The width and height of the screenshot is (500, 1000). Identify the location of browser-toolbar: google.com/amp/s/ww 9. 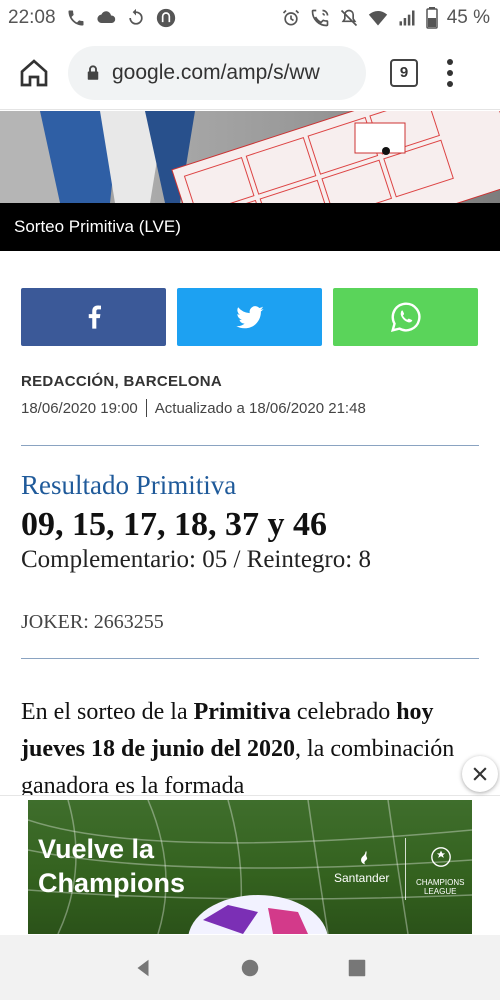
(250, 73).